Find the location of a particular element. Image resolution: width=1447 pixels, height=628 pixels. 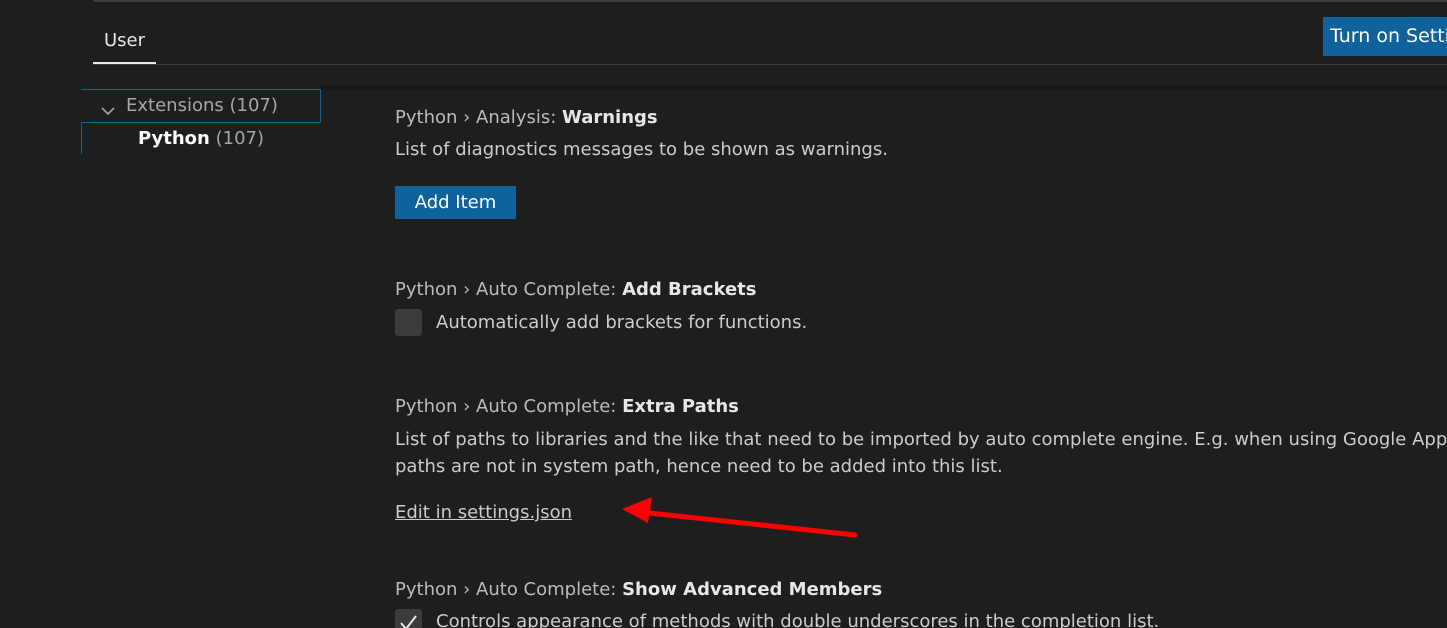

edit-in-settings-json-link: Edit in settings.json is located at coordinates (483, 512).